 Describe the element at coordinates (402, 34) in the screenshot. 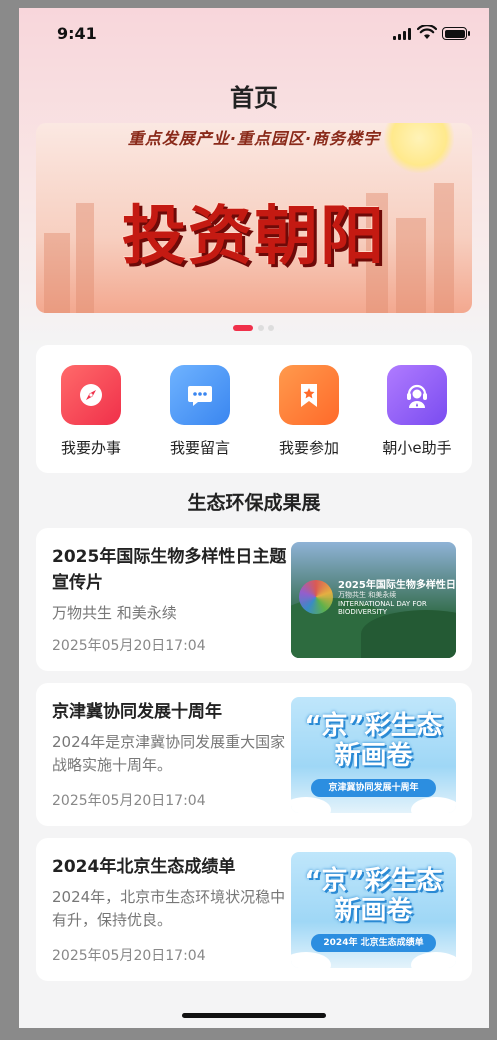

I see `signal-icon` at that location.